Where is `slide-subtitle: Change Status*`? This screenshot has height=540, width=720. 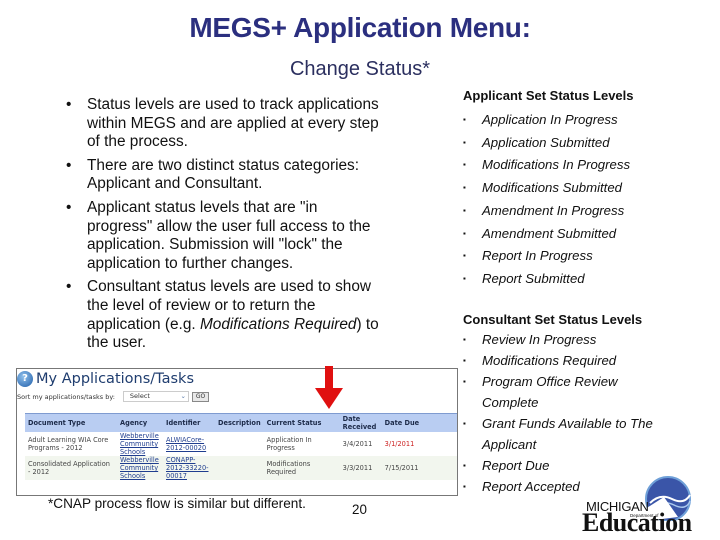
slide-subtitle: Change Status* is located at coordinates (360, 69).